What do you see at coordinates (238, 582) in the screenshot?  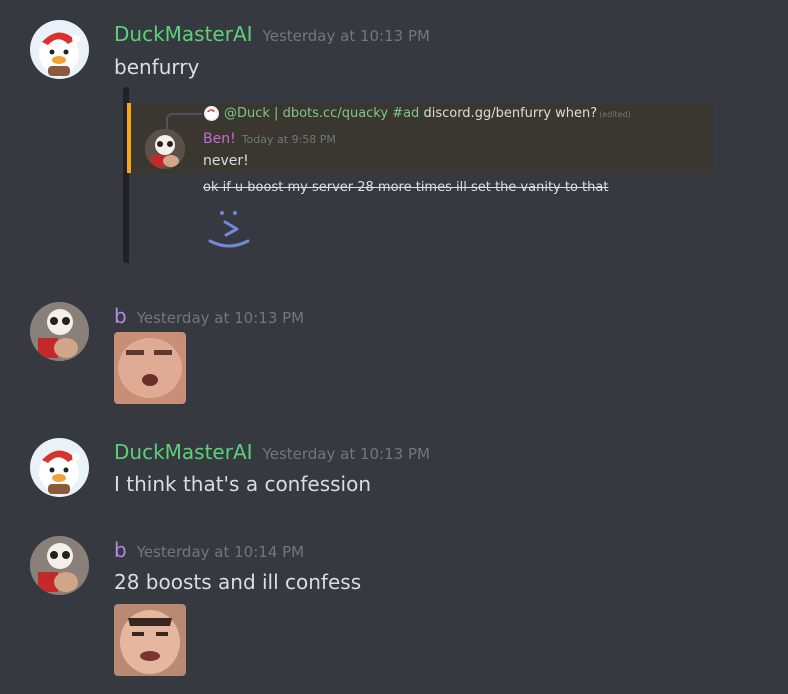 I see `message-text: 28 boosts and ill confess` at bounding box center [238, 582].